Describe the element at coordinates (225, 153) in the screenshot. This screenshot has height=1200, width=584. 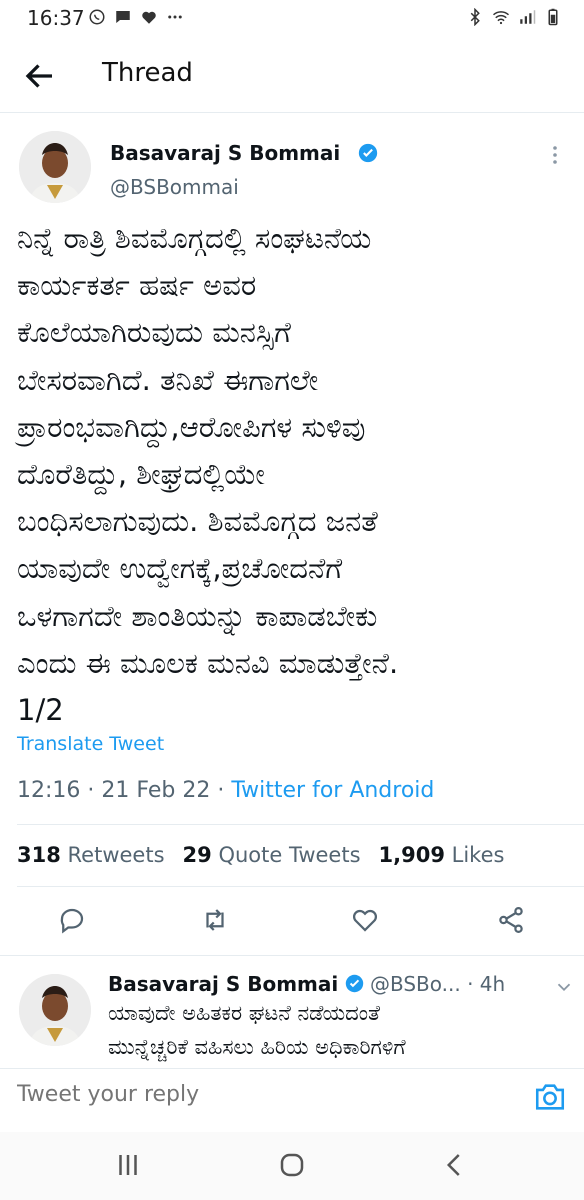
I see `author-name: Basavaraj S Bommai` at that location.